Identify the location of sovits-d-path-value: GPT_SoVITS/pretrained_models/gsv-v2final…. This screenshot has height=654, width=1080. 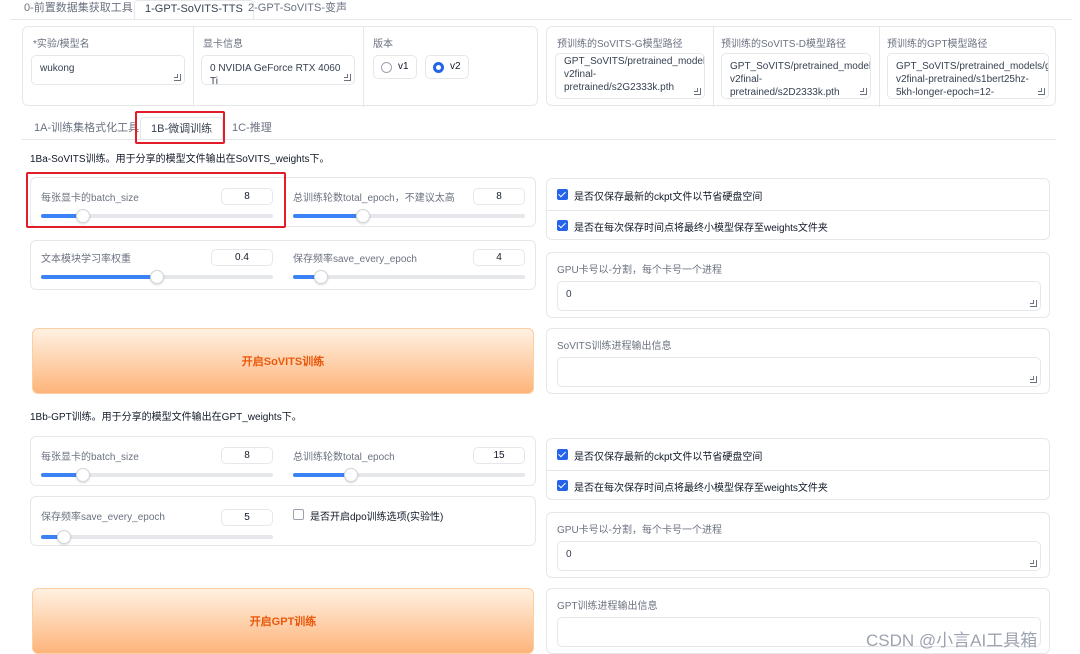
(800, 79).